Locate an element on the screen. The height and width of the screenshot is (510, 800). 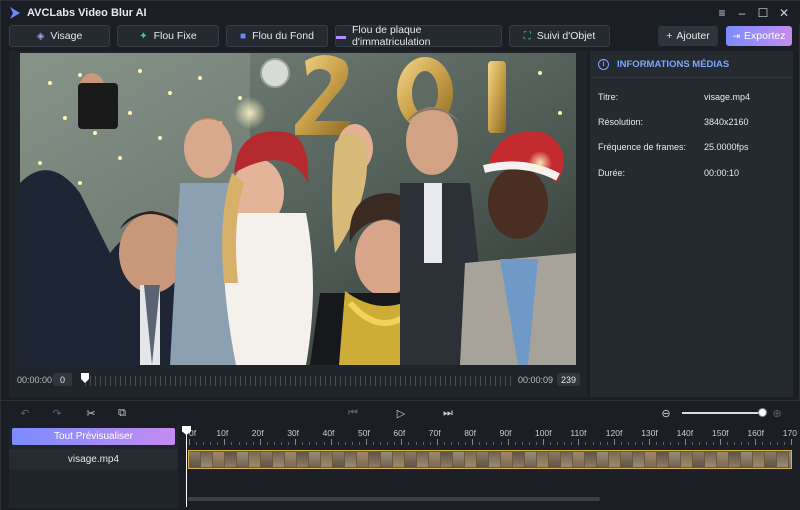
tab-flou-fixe: ✦ Flou Fixe is located at coordinates (168, 36).